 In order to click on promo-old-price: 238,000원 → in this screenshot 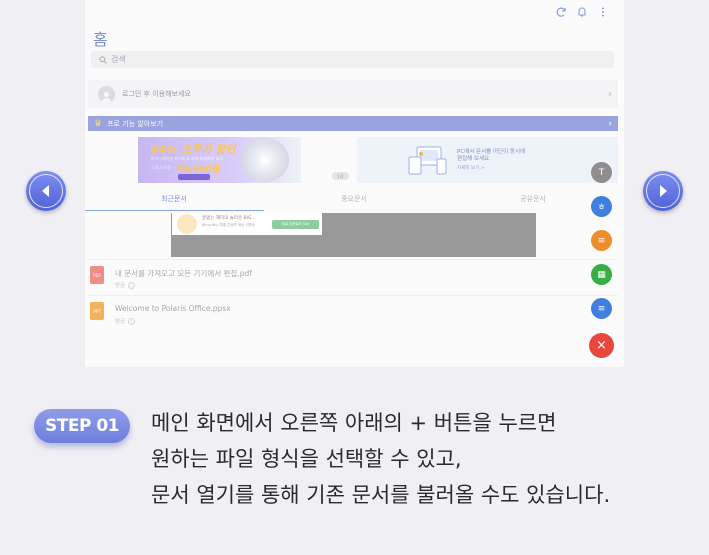, I will do `click(163, 167)`.